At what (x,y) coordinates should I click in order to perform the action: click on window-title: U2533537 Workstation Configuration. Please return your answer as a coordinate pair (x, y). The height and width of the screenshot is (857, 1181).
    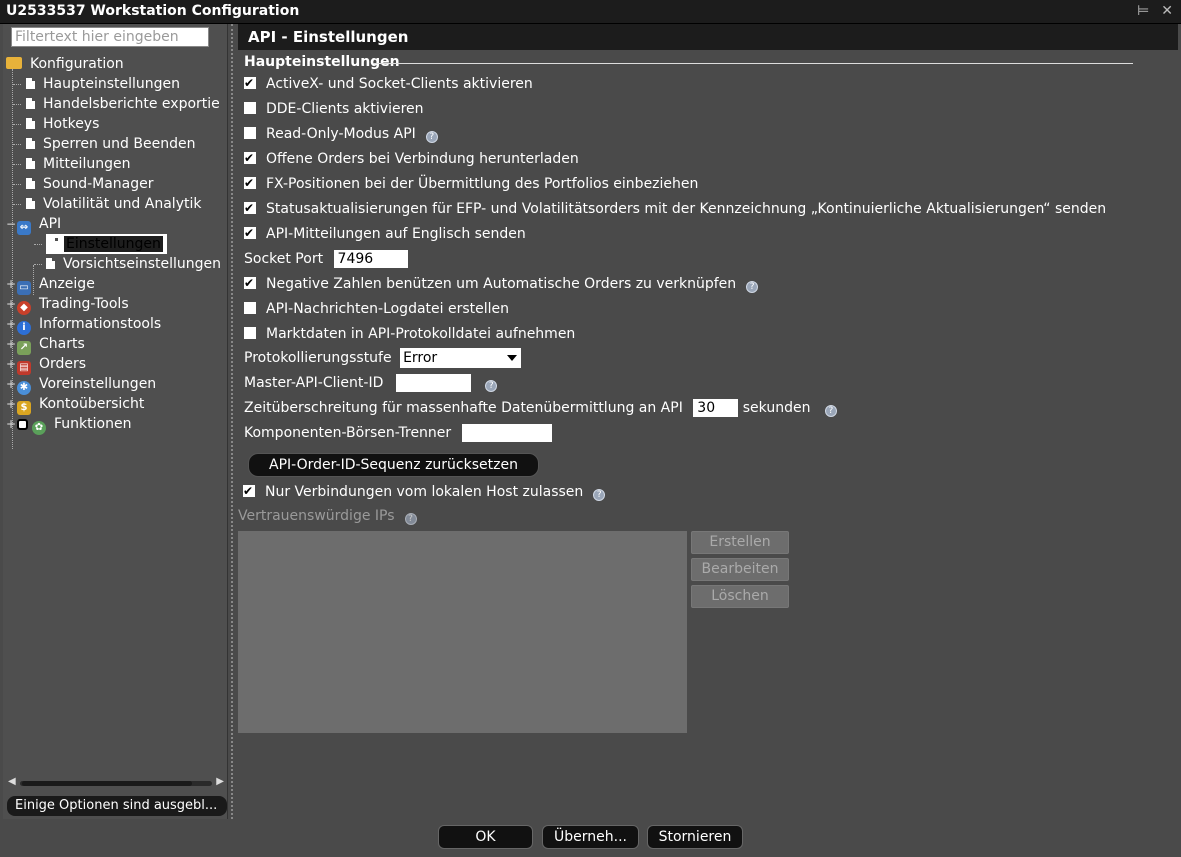
    Looking at the image, I should click on (153, 11).